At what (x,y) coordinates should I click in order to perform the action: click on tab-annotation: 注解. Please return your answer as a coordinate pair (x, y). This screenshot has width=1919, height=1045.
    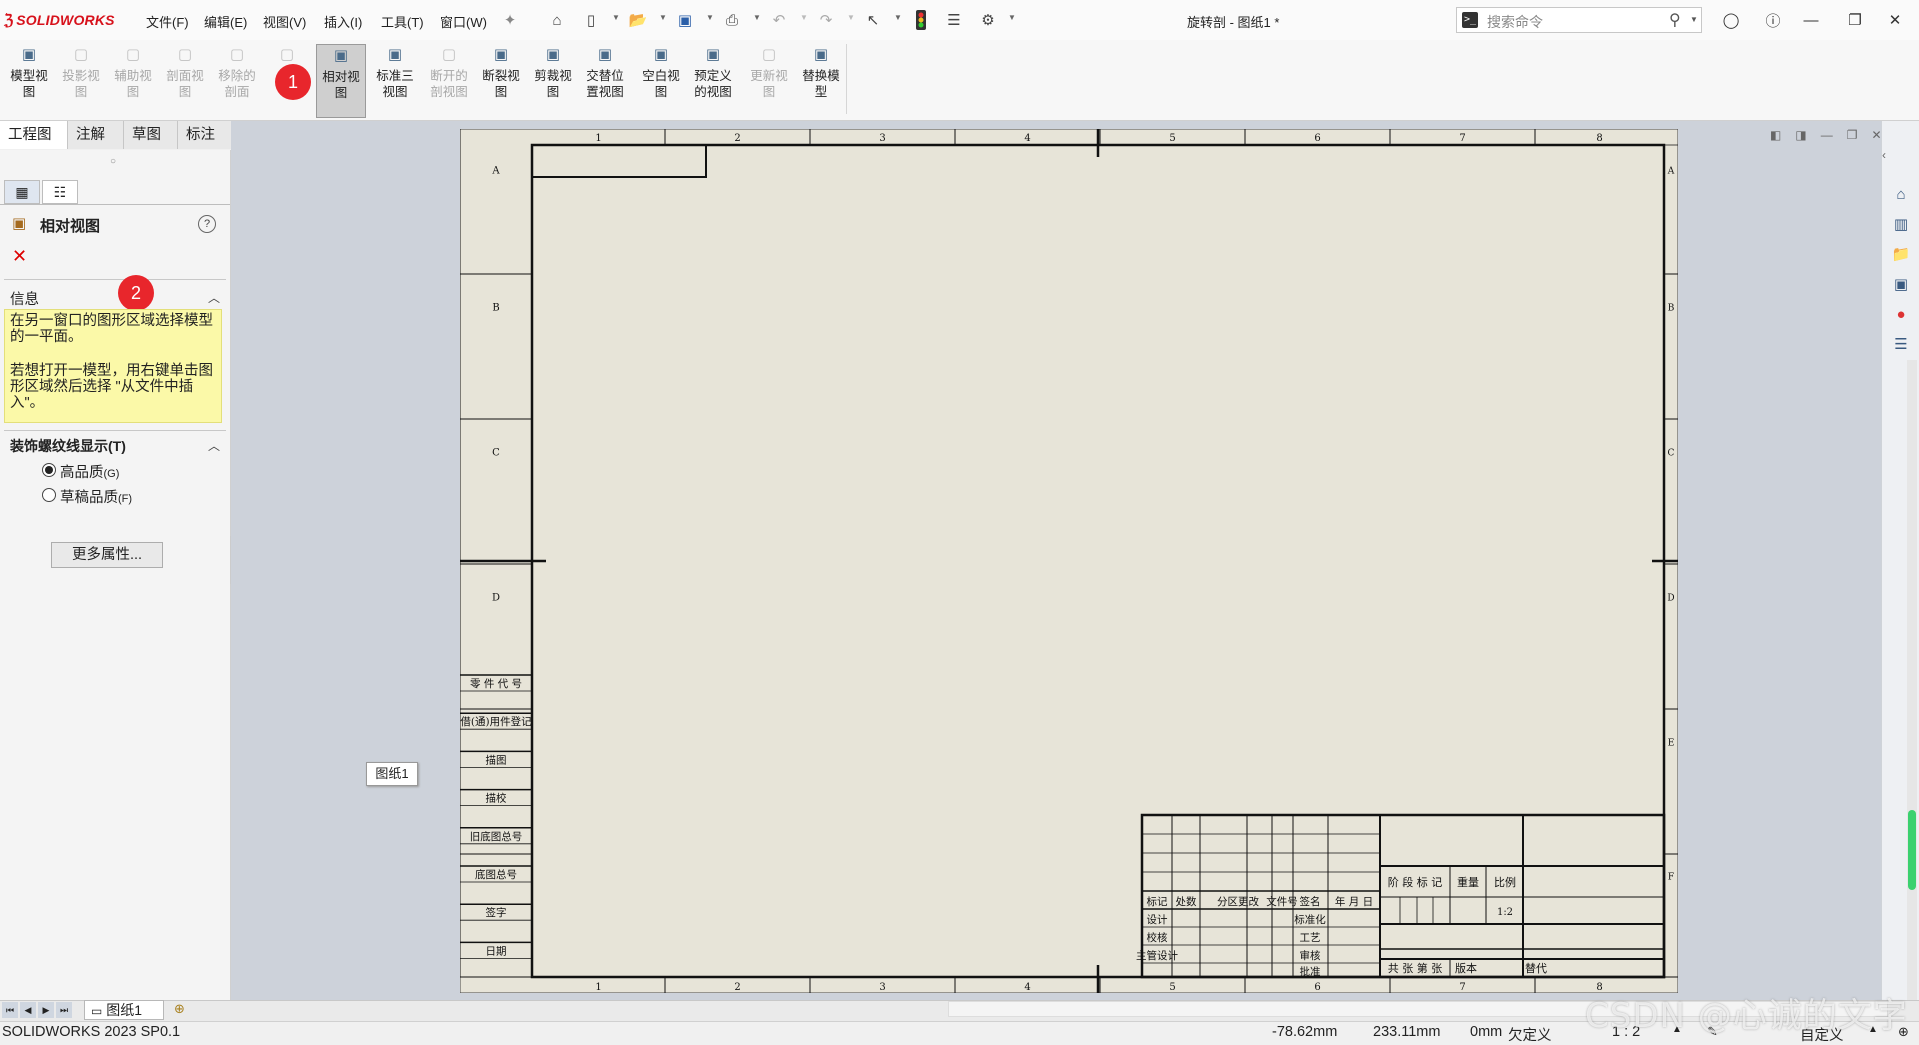
    Looking at the image, I should click on (96, 135).